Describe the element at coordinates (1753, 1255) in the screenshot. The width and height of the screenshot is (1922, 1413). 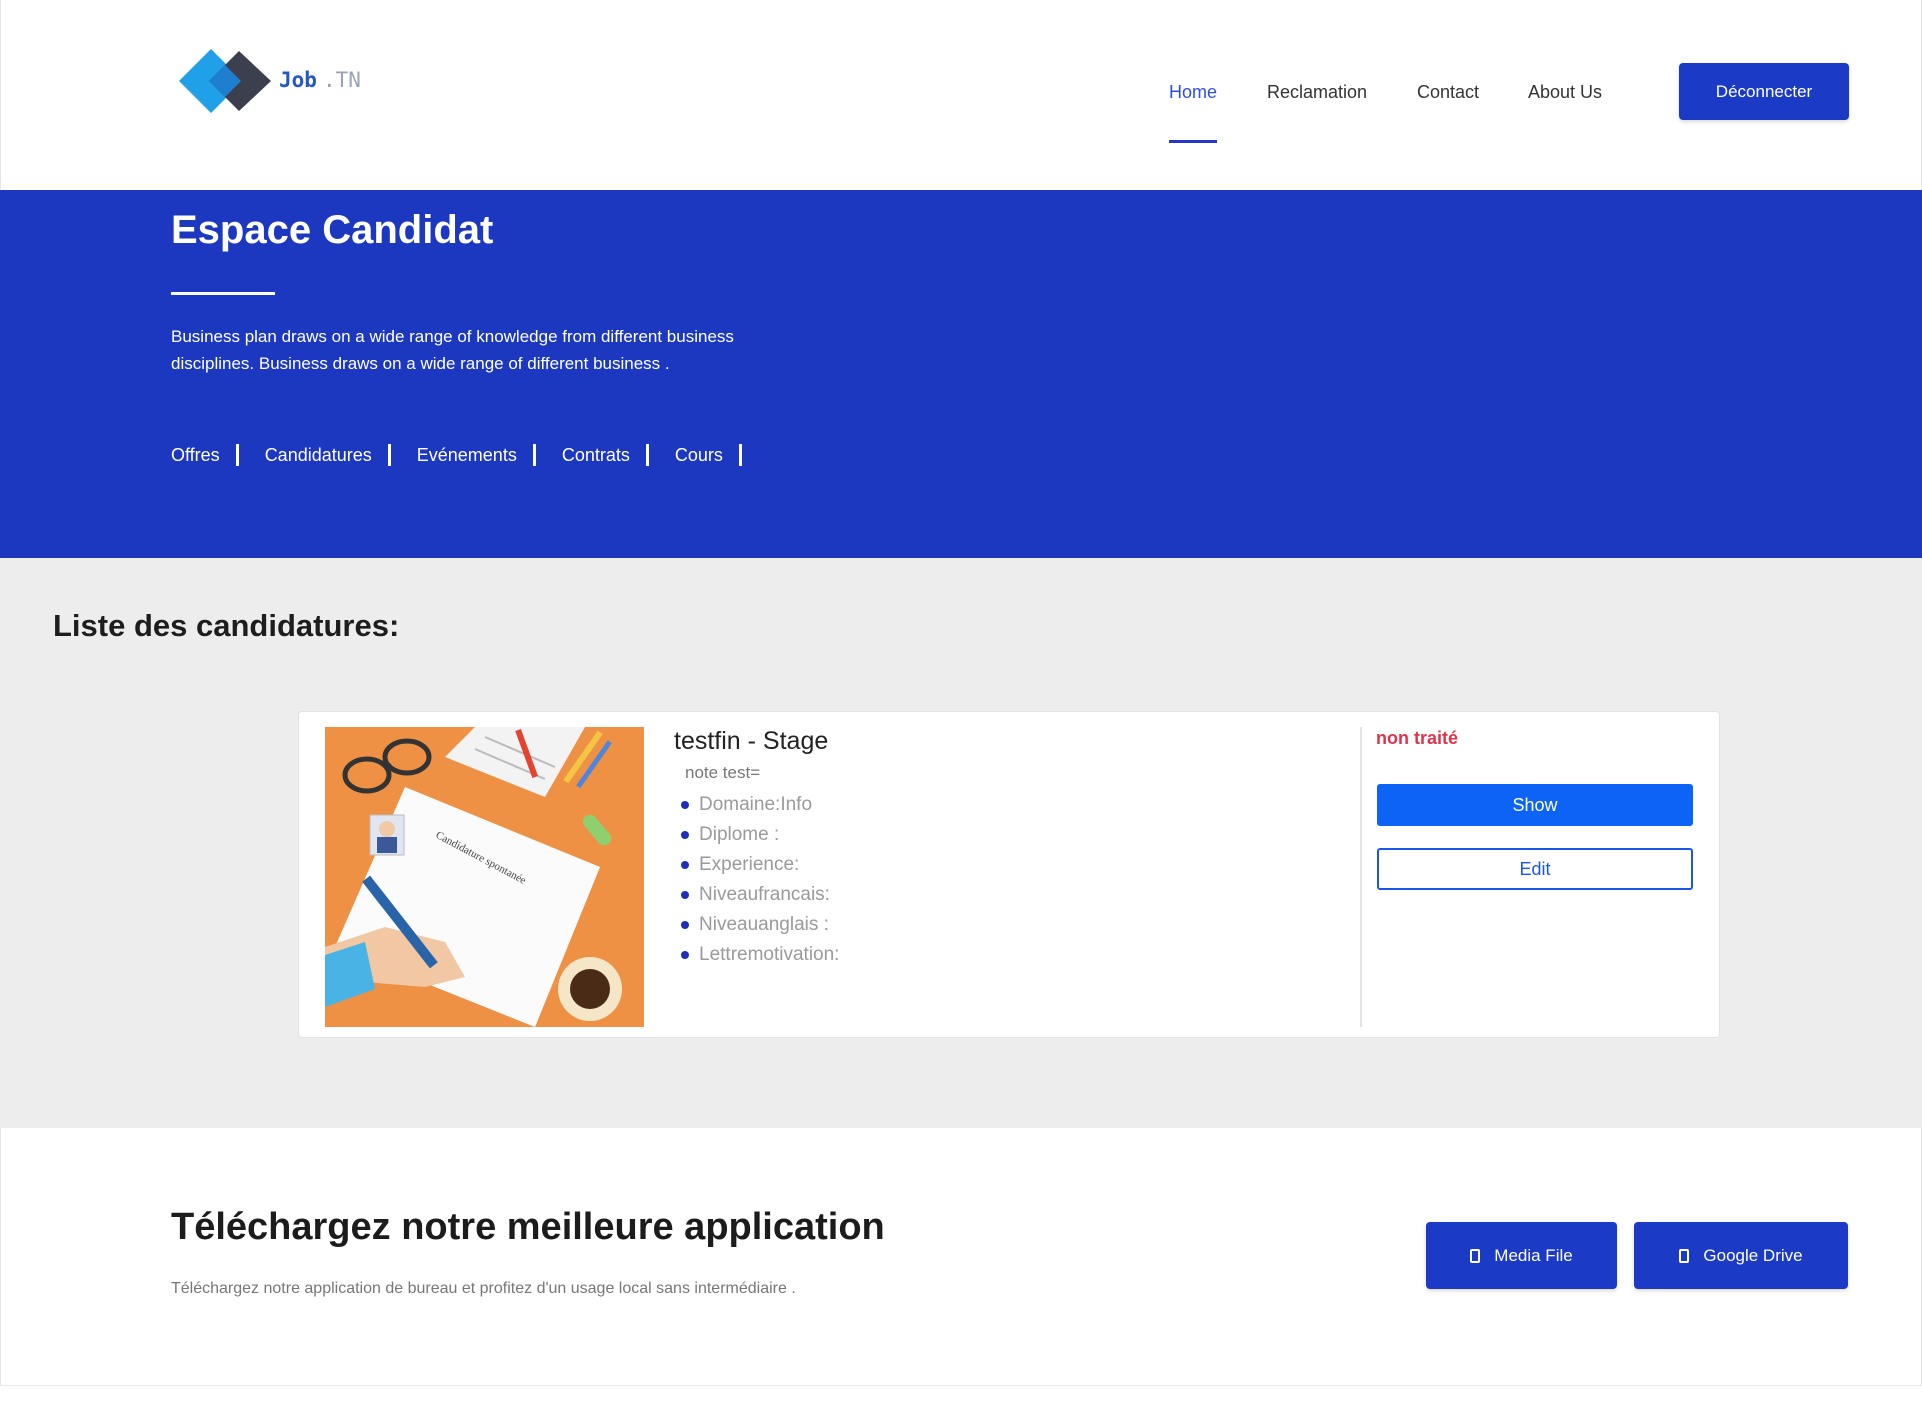
I see `google-drive-label: Google Drive` at that location.